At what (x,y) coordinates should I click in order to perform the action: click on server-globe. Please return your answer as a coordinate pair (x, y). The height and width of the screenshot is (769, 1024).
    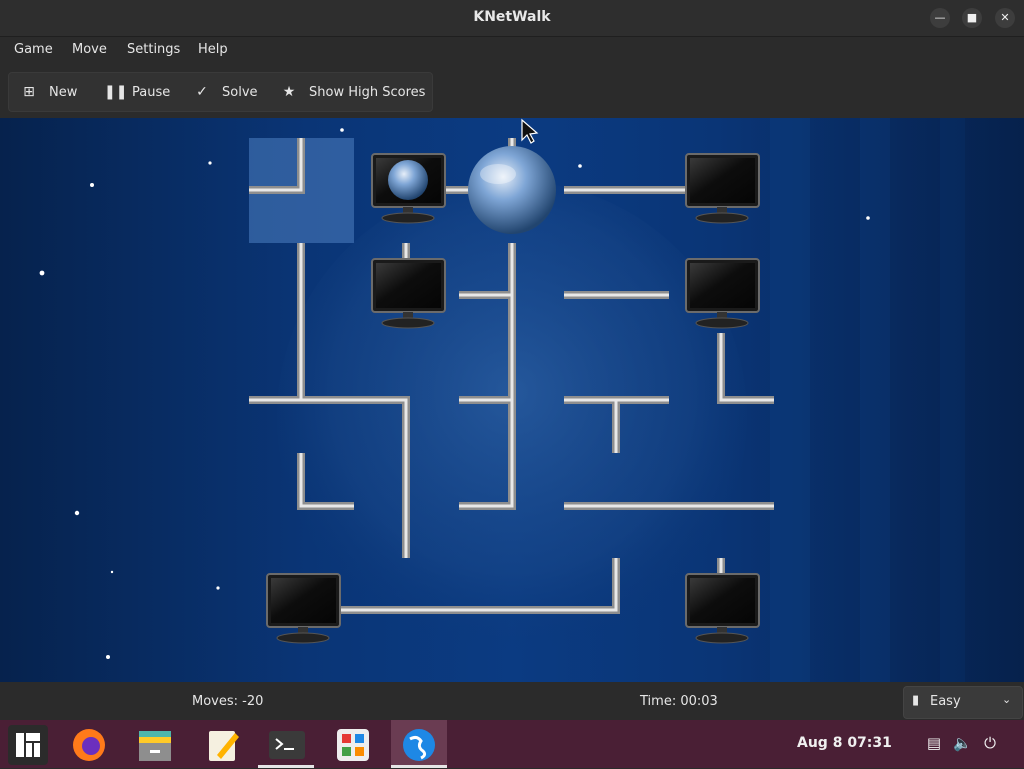
    Looking at the image, I should click on (512, 190).